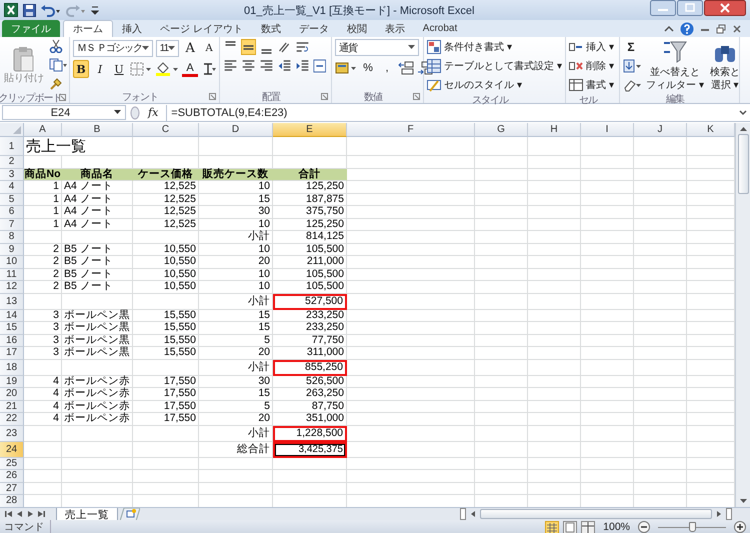 Image resolution: width=750 pixels, height=533 pixels. Describe the element at coordinates (690, 8) in the screenshot. I see `maximize-icon` at that location.